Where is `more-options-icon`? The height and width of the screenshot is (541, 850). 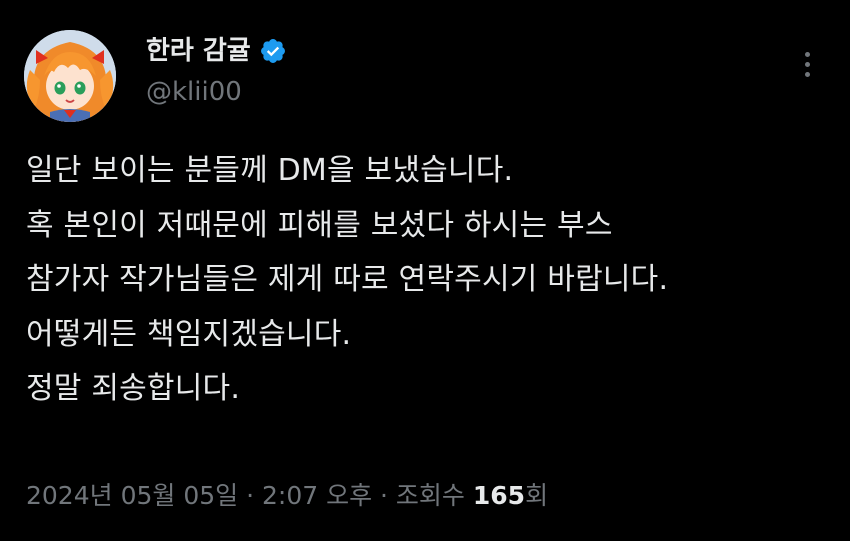 more-options-icon is located at coordinates (807, 64).